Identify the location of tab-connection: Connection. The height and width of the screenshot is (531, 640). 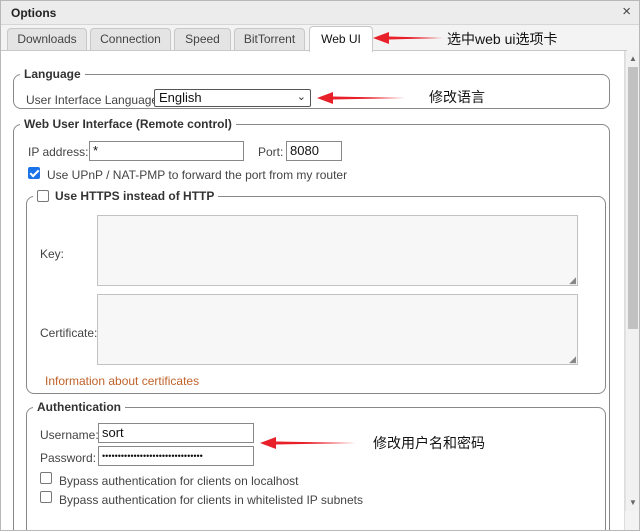
(130, 39).